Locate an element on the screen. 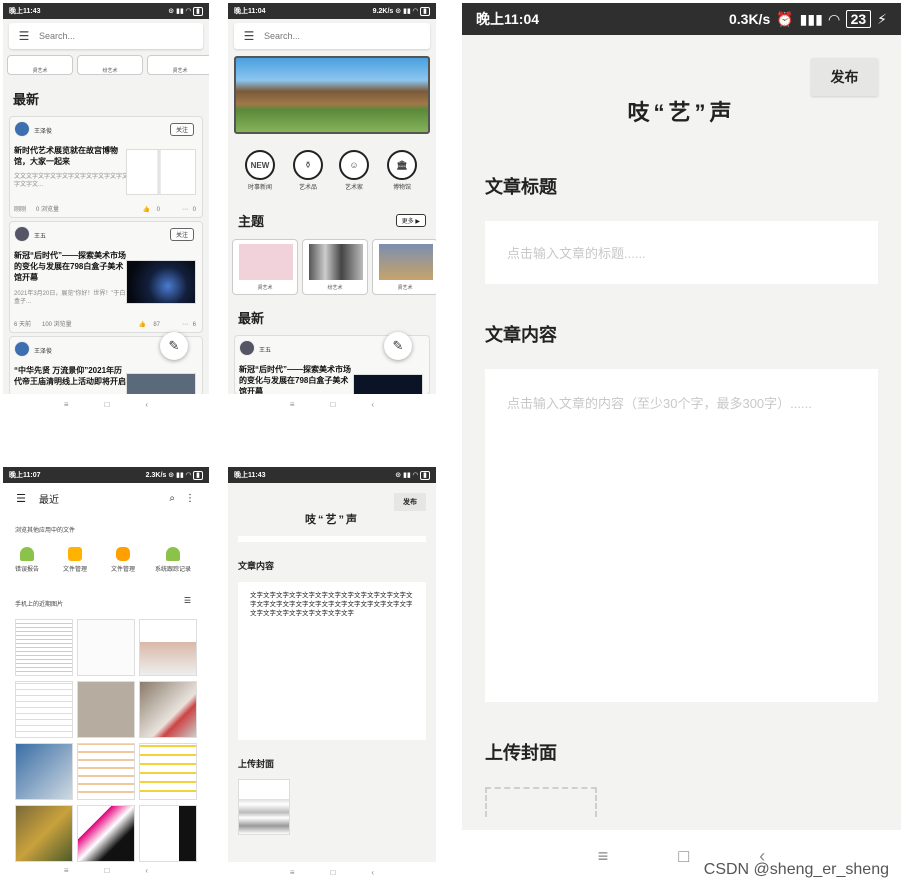  more-icon: ⋮ is located at coordinates (190, 498).